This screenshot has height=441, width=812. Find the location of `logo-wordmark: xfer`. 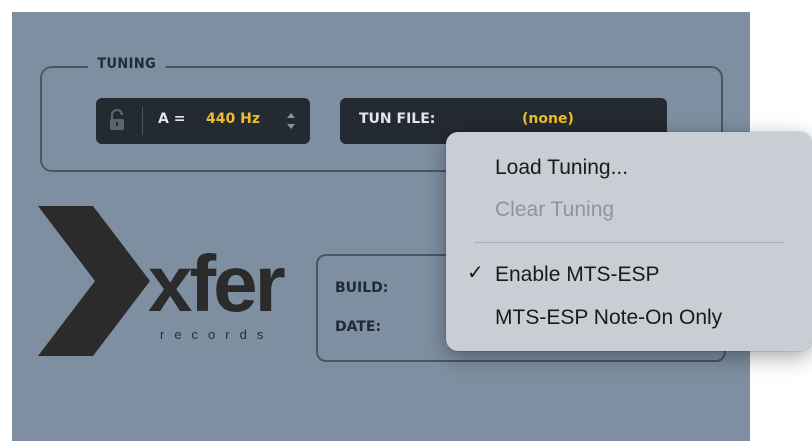

logo-wordmark: xfer is located at coordinates (217, 283).